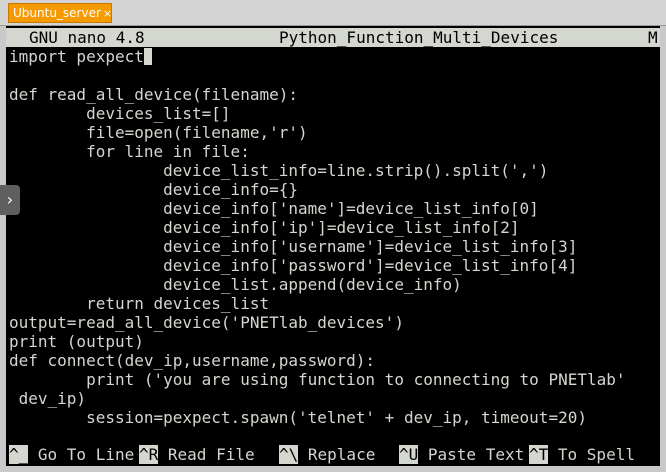  I want to click on code-line: print (output), so click(76, 341).